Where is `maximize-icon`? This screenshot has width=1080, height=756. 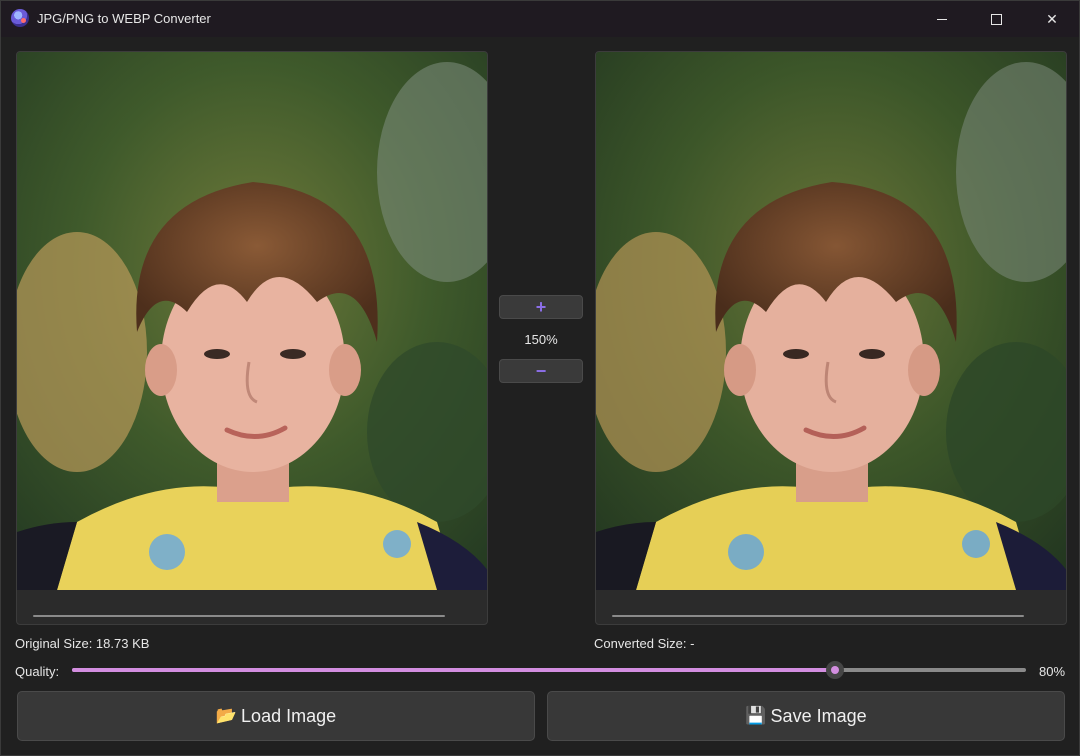 maximize-icon is located at coordinates (996, 19).